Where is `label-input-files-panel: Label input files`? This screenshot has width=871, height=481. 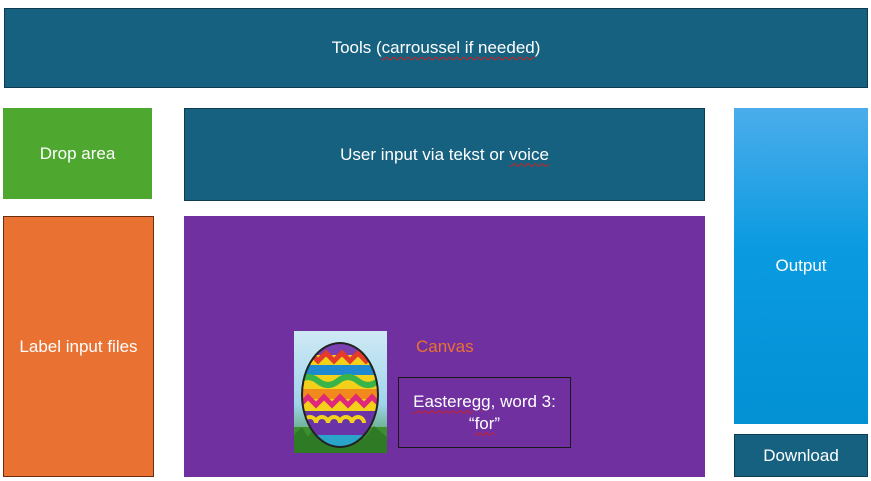
label-input-files-panel: Label input files is located at coordinates (78, 346).